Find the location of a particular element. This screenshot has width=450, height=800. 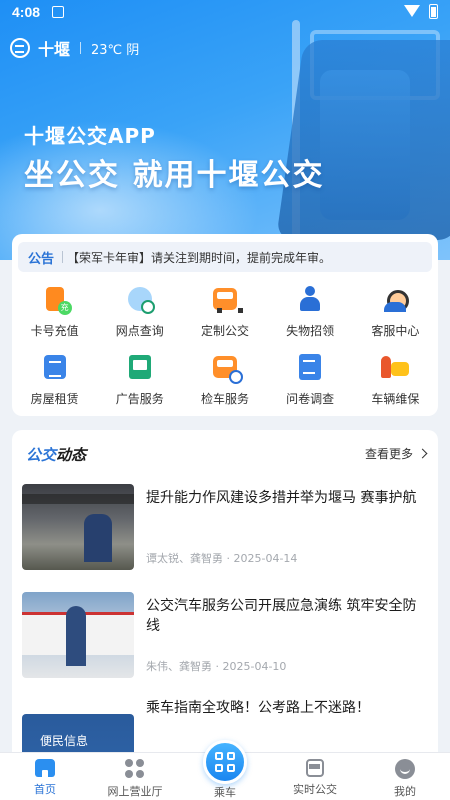

service-item-custom-bus: 定制公交 is located at coordinates (224, 313).